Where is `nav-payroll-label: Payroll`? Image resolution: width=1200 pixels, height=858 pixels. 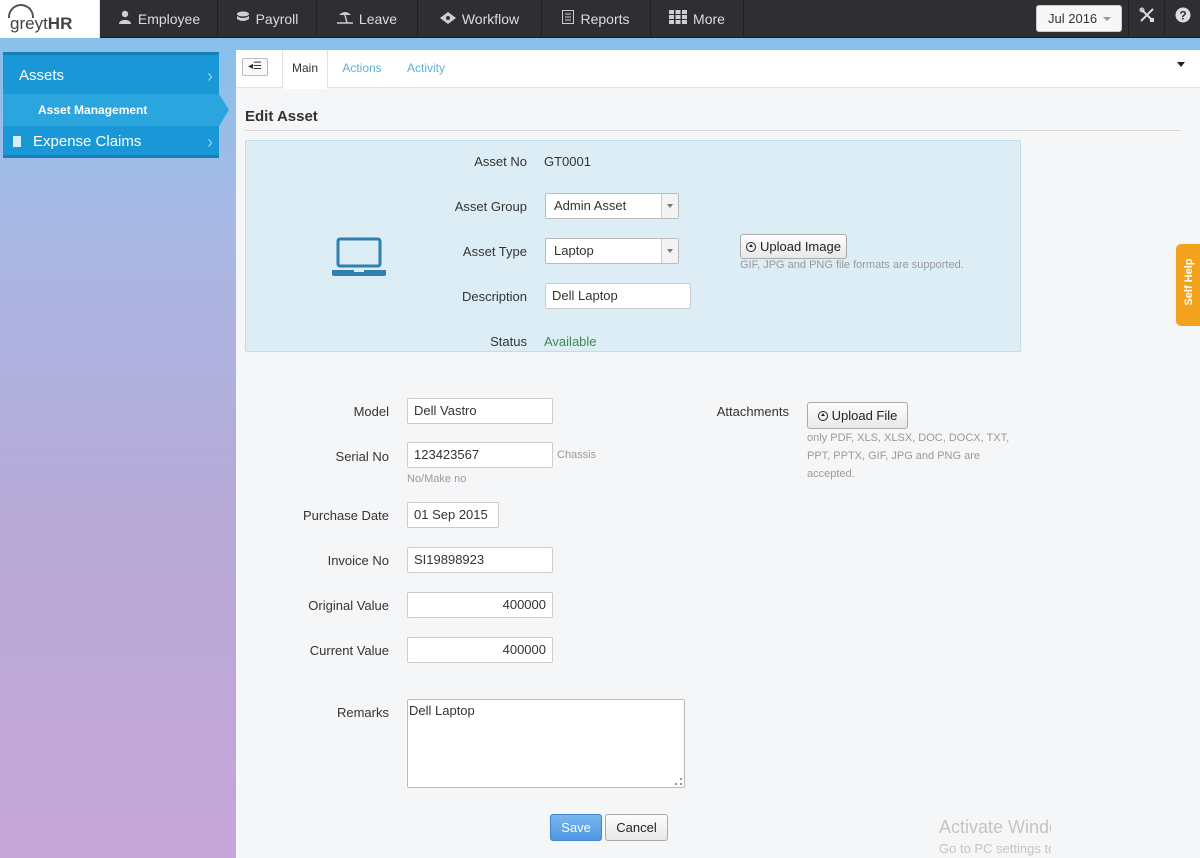 nav-payroll-label: Payroll is located at coordinates (277, 19).